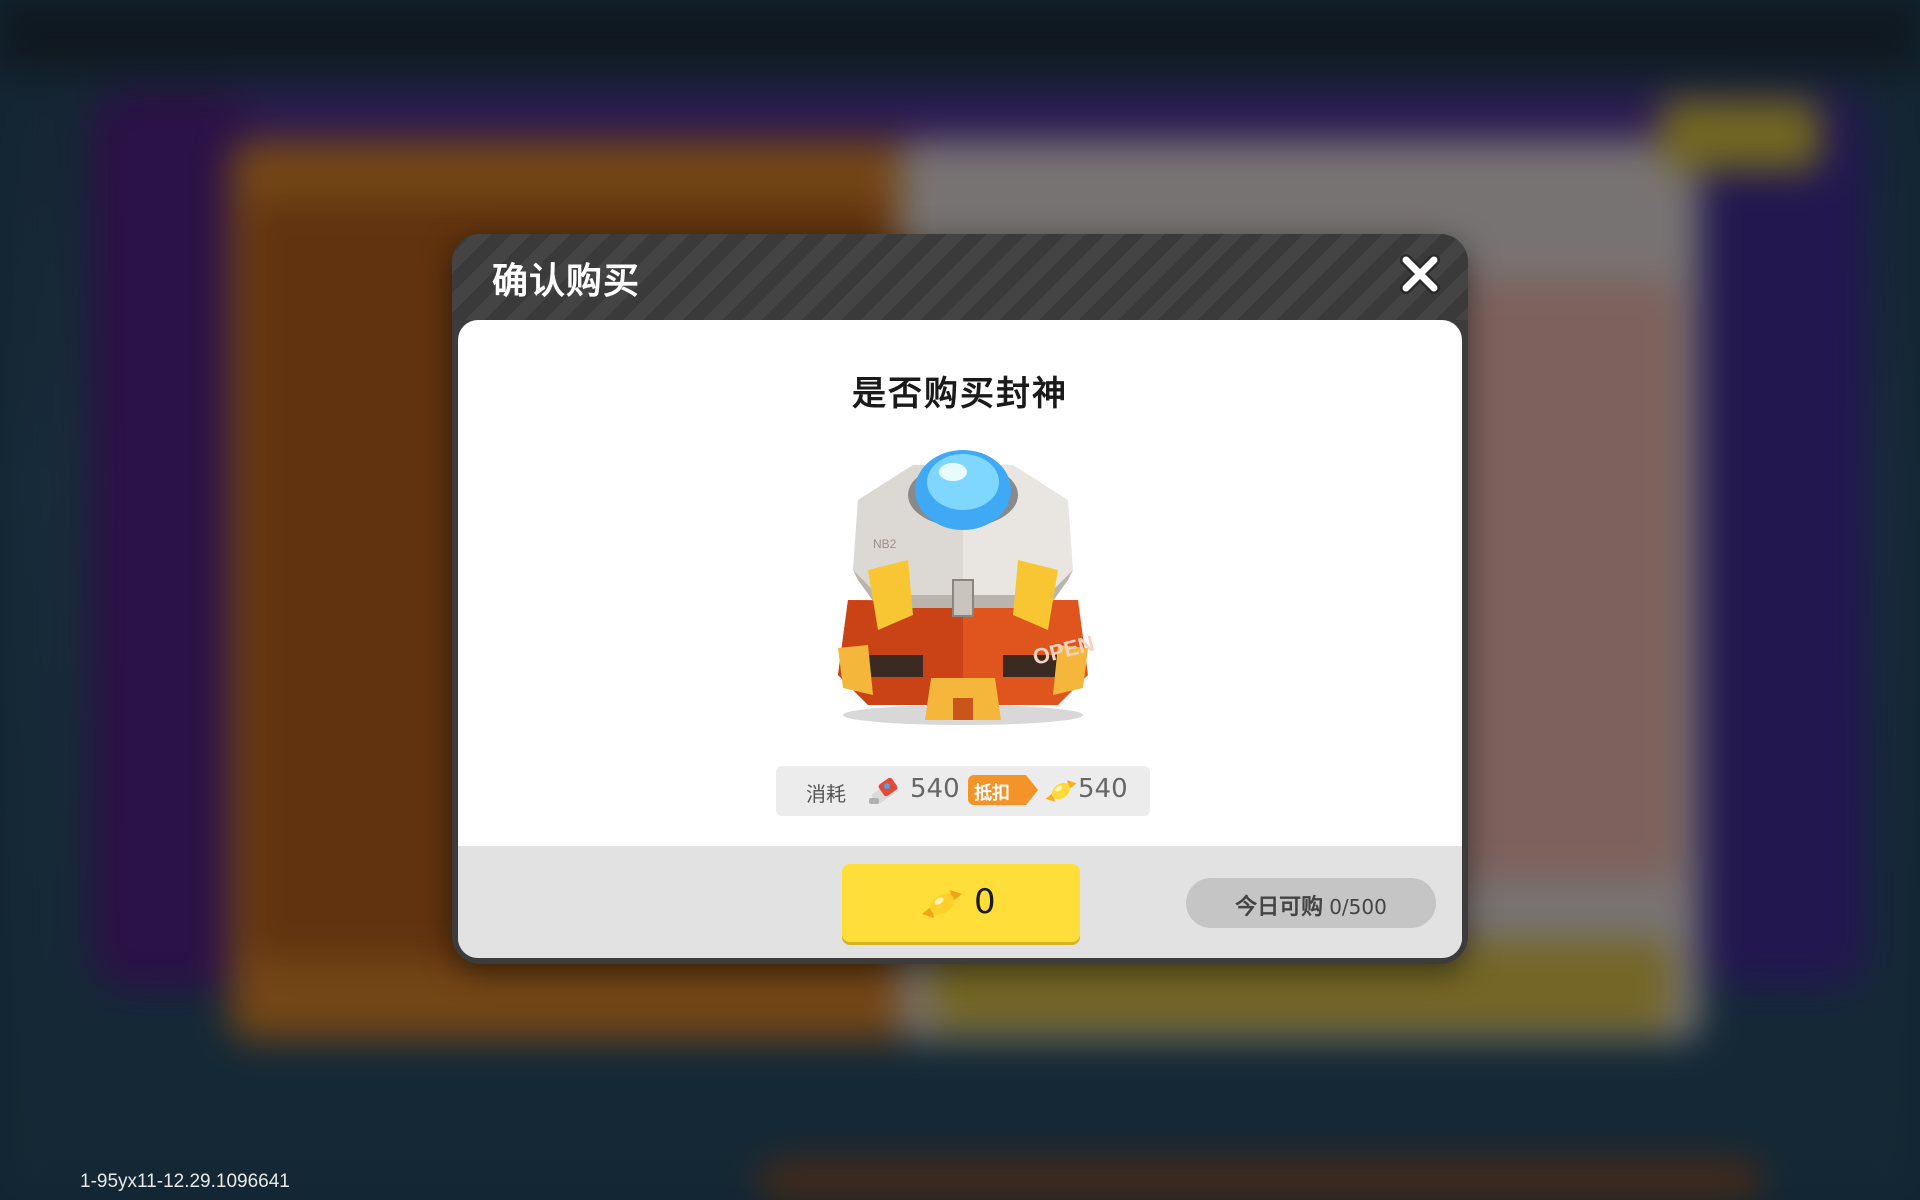 The image size is (1920, 1200). Describe the element at coordinates (1103, 789) in the screenshot. I see `candy-cost-value: 540` at that location.